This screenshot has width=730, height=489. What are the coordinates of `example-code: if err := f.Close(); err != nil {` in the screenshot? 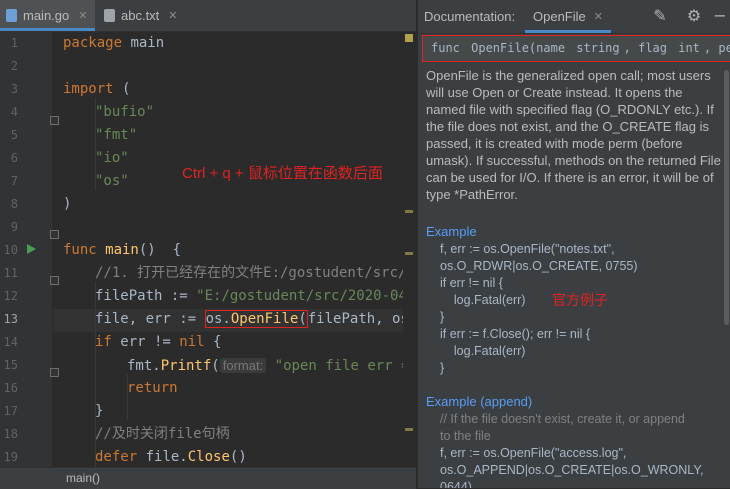 It's located at (515, 334).